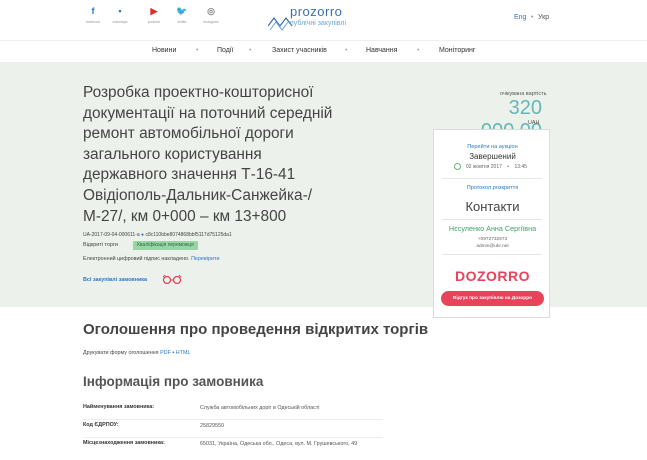 This screenshot has width=647, height=460. Describe the element at coordinates (165, 245) in the screenshot. I see `status-badge: Кваліфікація переможця` at that location.